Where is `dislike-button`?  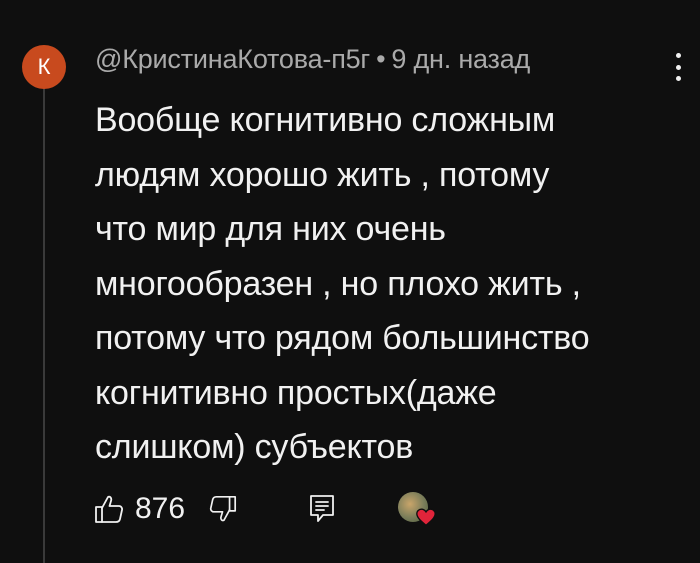
dislike-button is located at coordinates (223, 509).